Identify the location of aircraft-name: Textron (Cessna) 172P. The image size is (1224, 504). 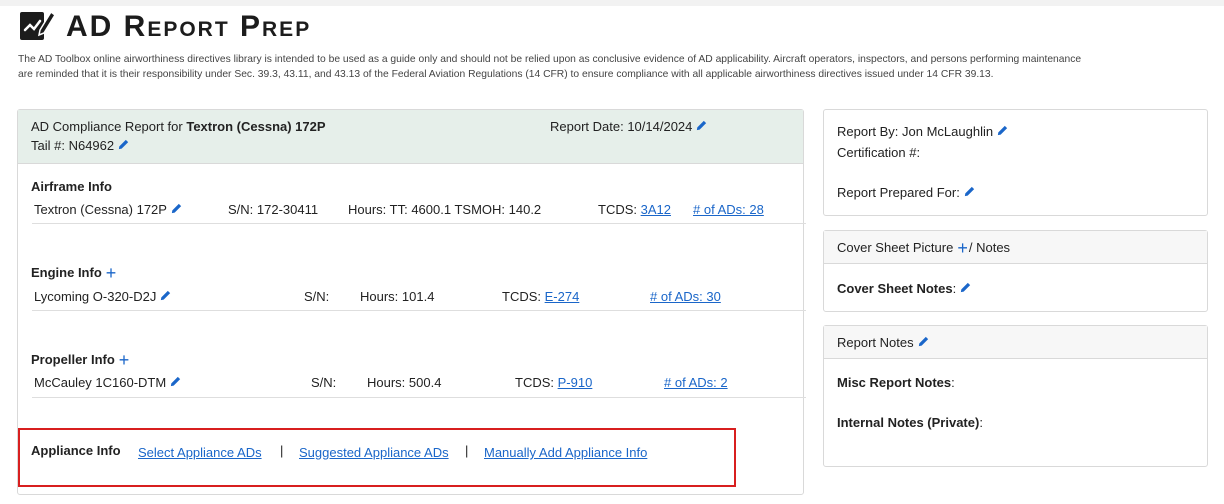
(256, 126).